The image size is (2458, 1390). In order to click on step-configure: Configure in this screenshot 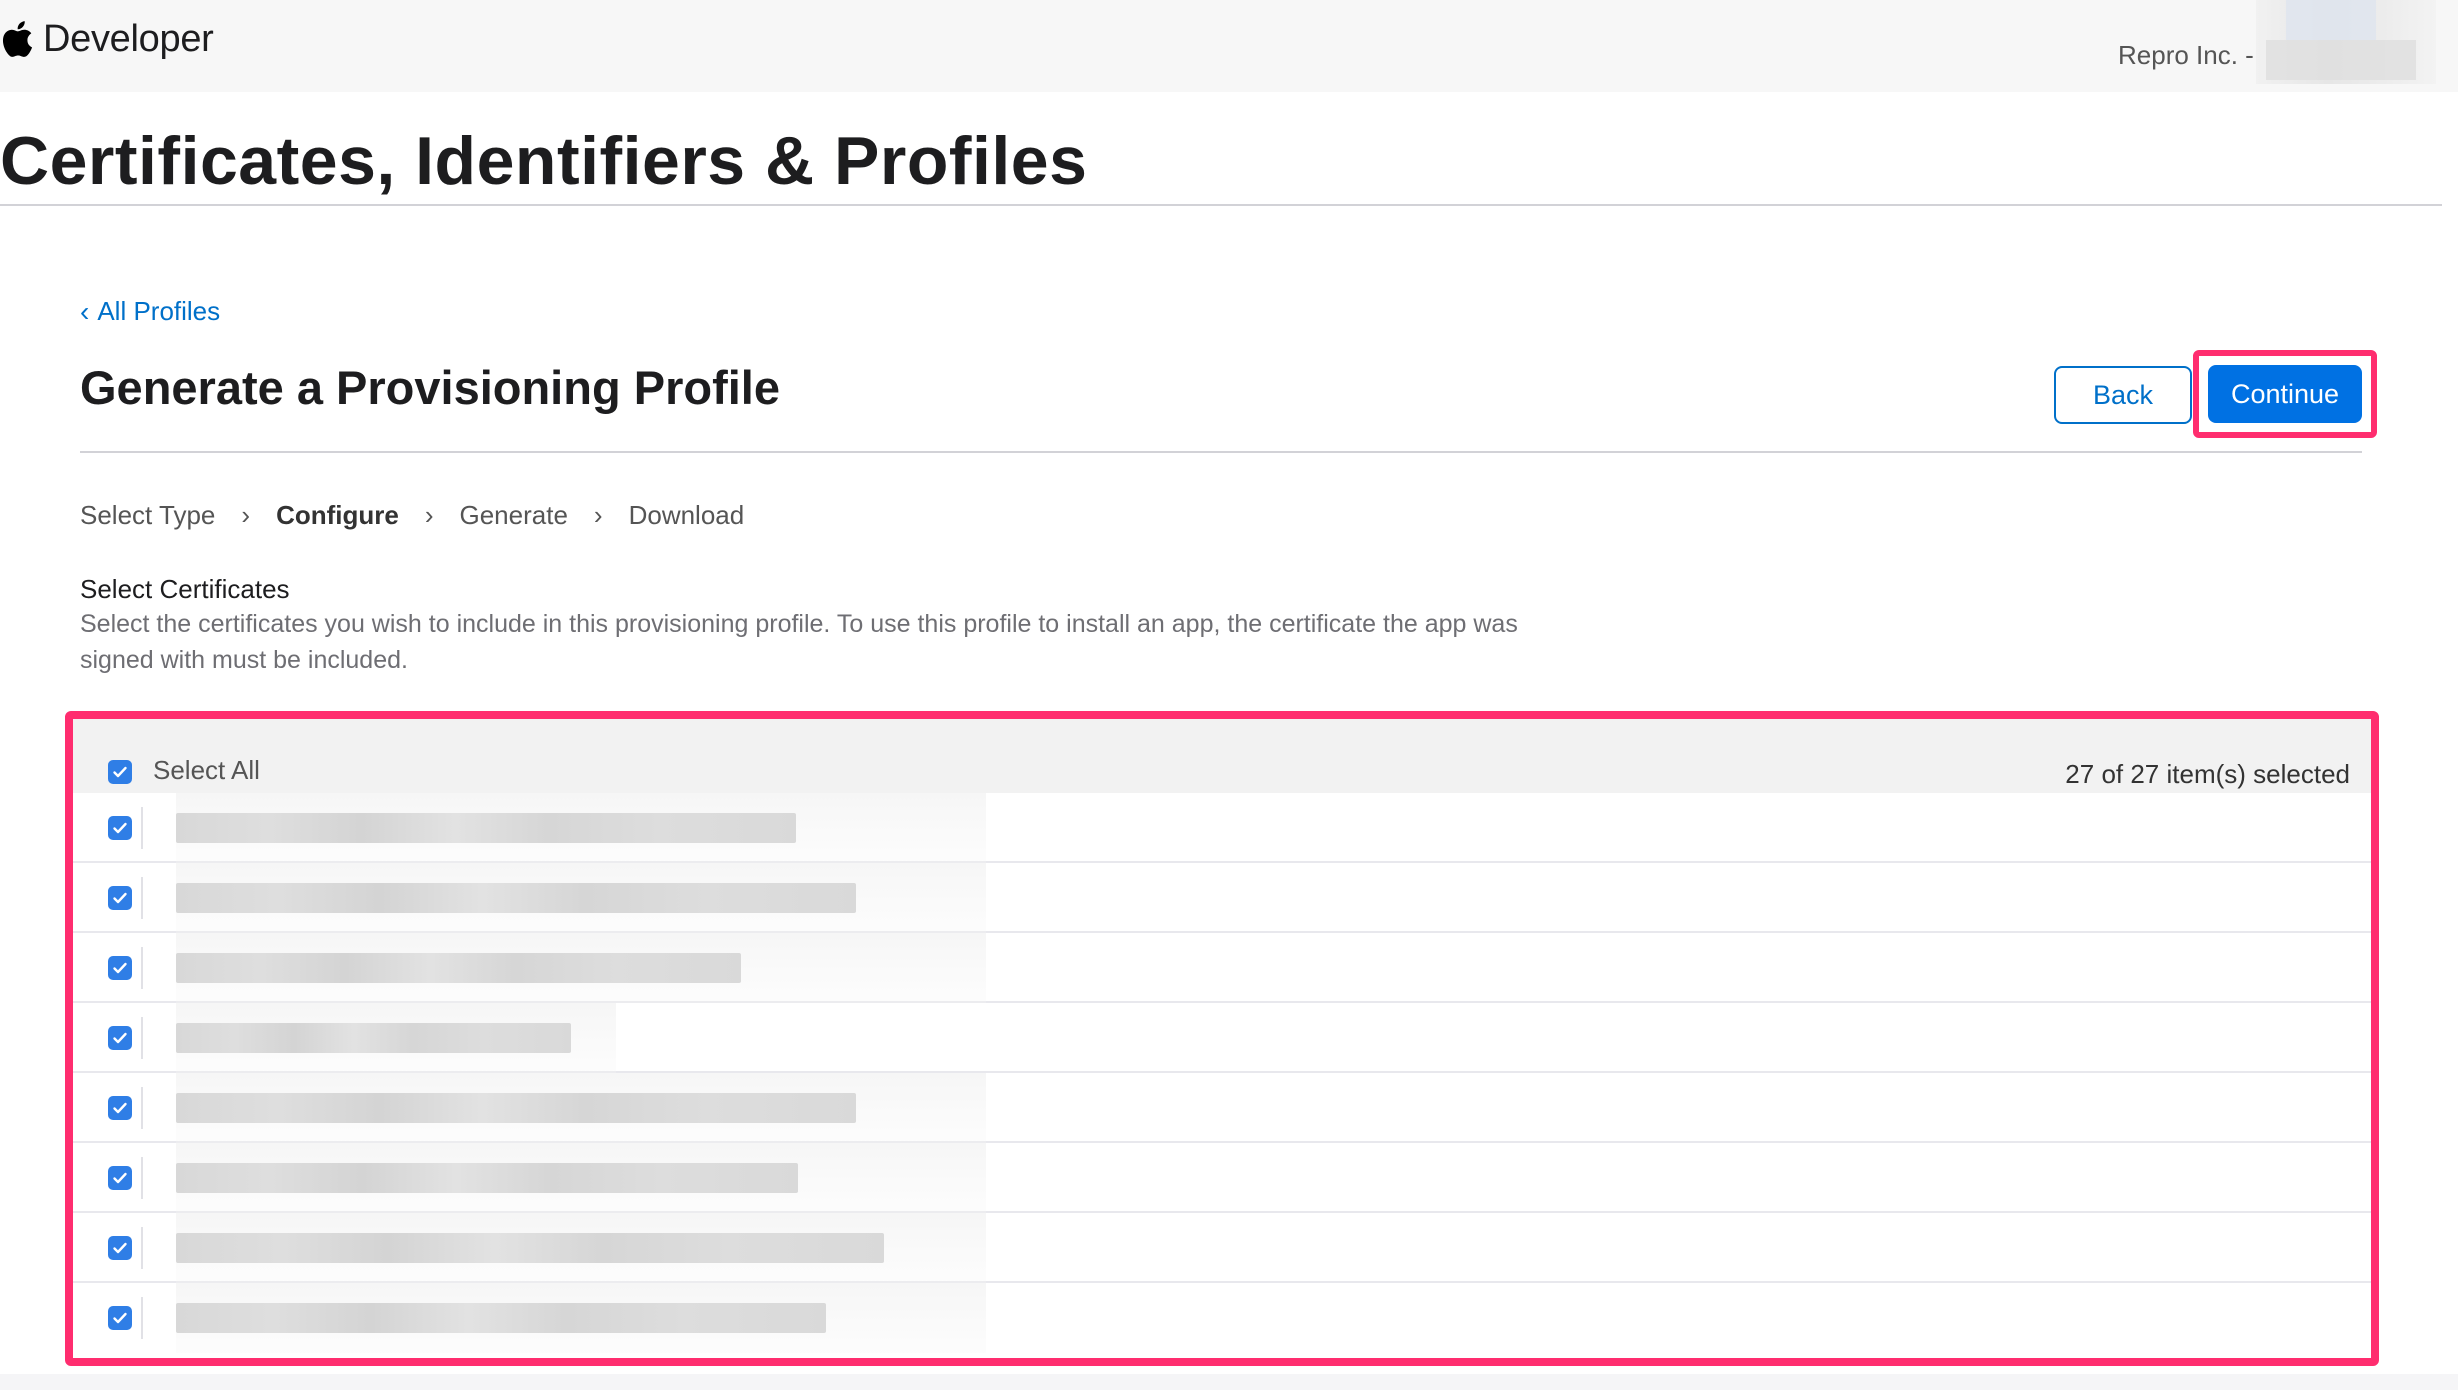, I will do `click(337, 515)`.